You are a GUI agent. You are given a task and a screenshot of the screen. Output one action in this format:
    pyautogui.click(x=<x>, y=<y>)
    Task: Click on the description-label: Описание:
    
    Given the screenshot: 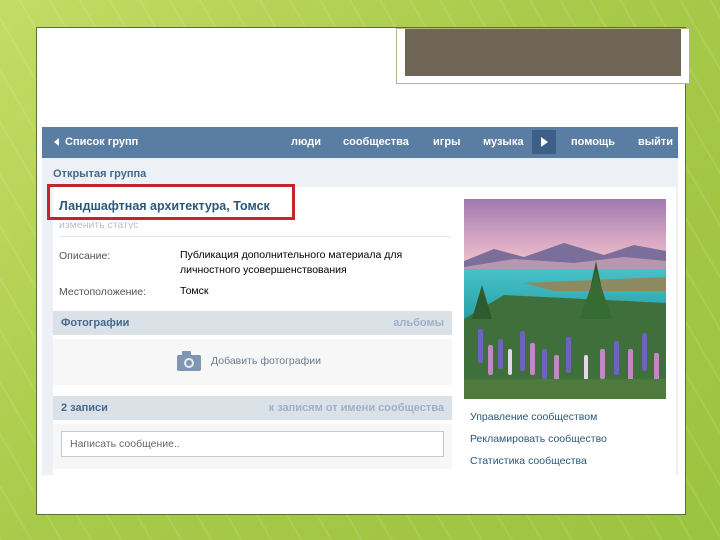 What is the action you would take?
    pyautogui.click(x=85, y=256)
    